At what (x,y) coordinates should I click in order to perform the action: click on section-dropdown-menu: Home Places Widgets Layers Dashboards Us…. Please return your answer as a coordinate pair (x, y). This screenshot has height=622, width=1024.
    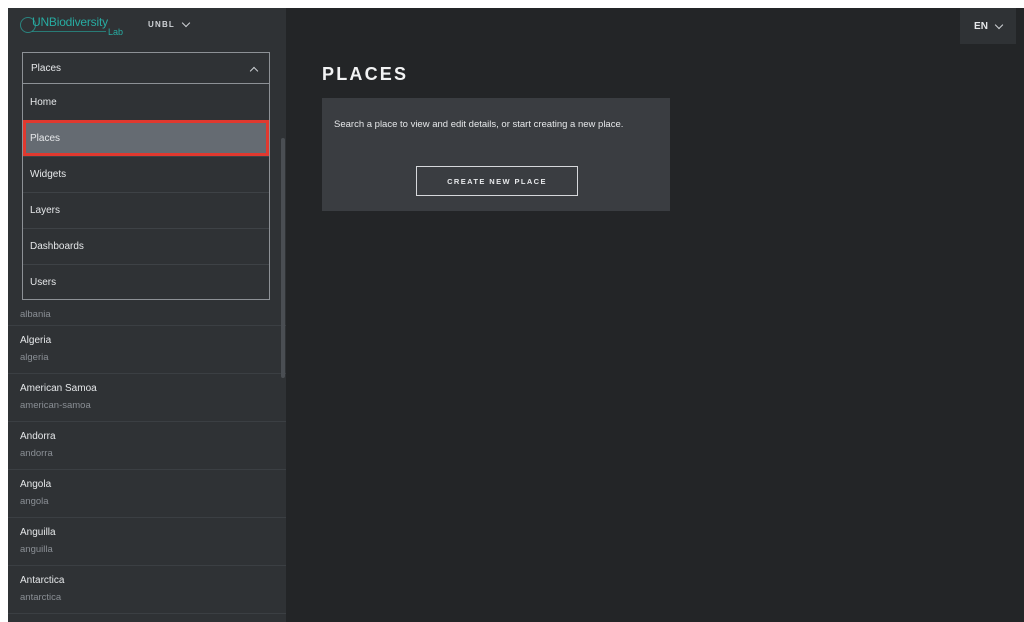
    Looking at the image, I should click on (146, 192).